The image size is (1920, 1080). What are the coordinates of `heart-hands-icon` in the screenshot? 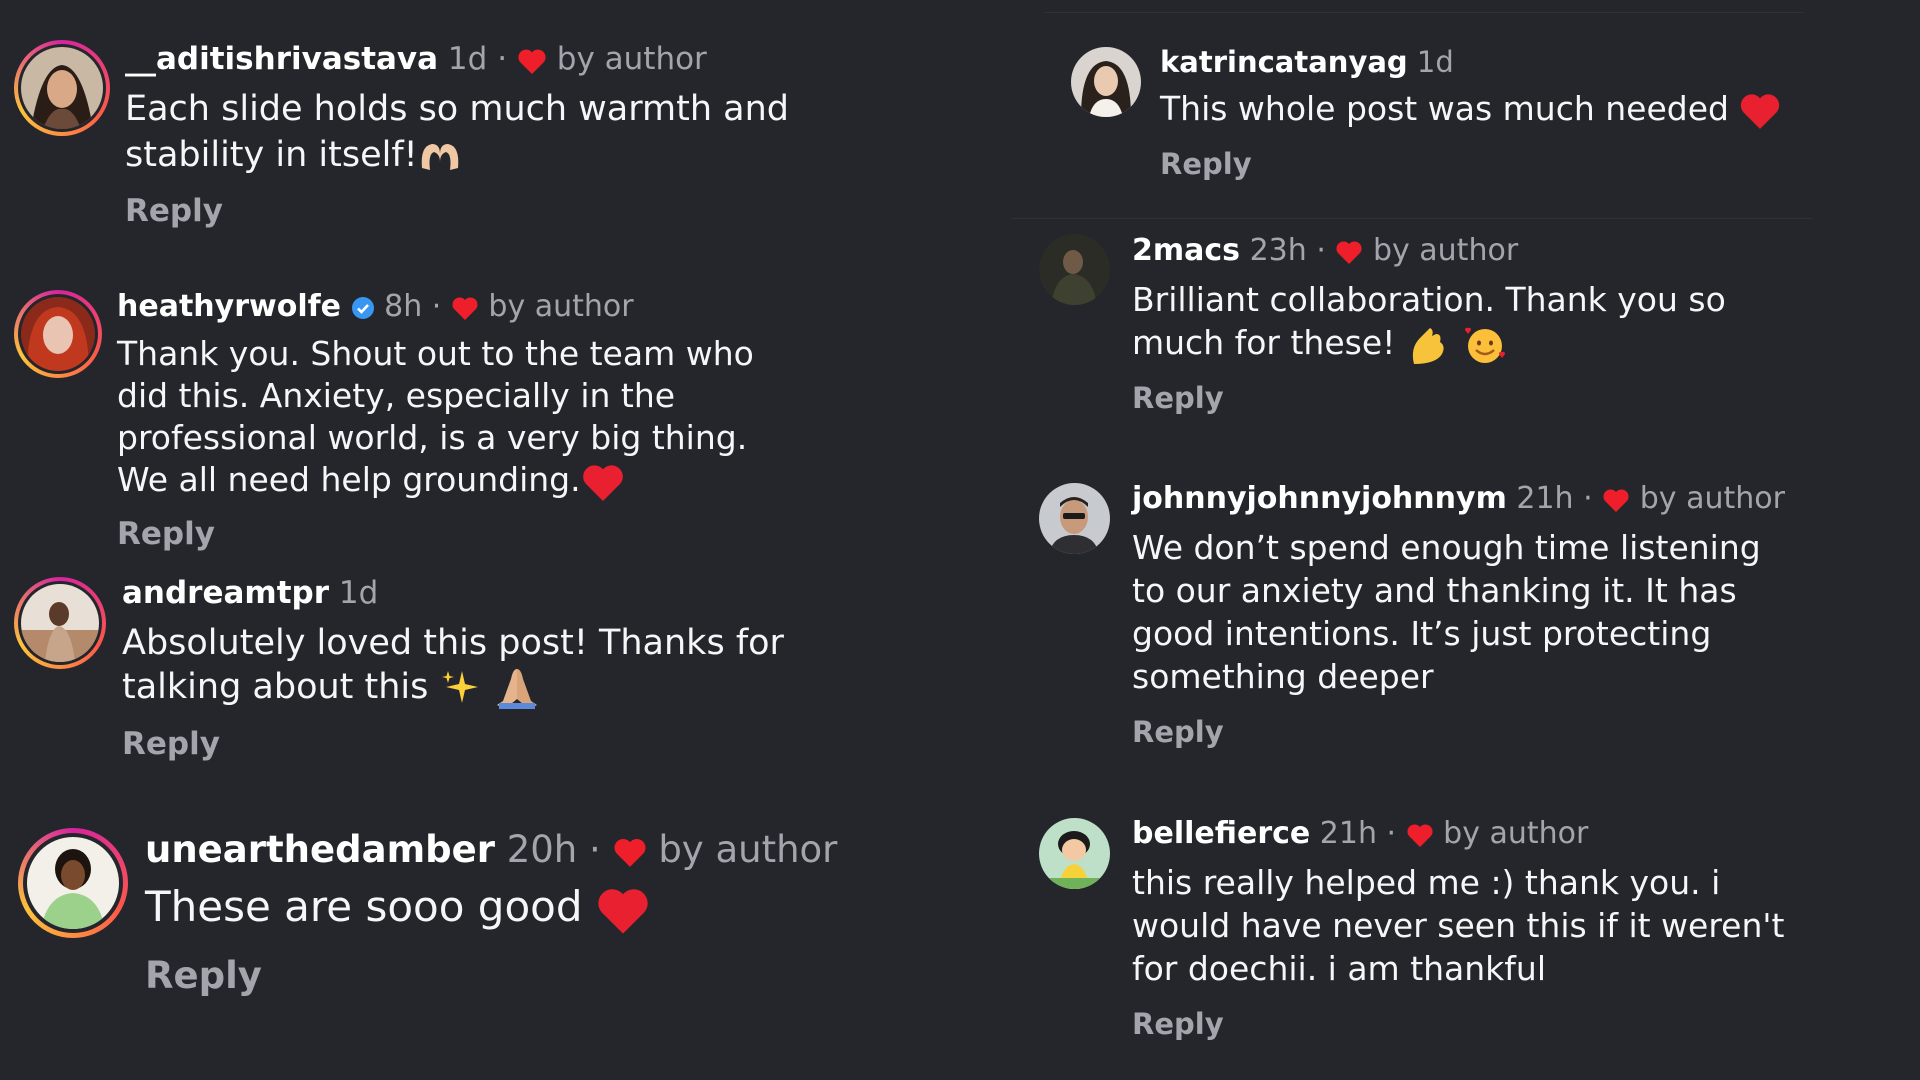 It's located at (439, 157).